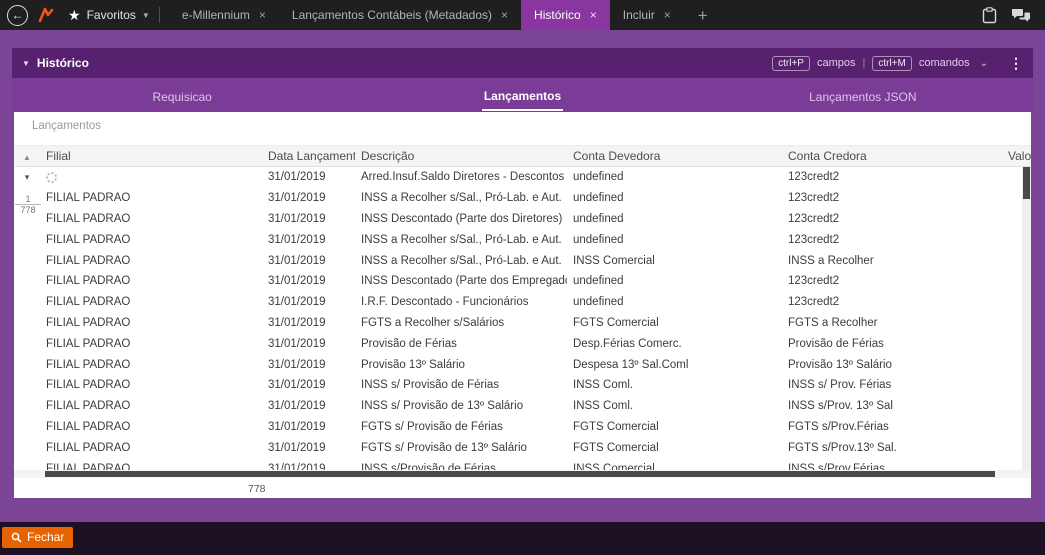 This screenshot has height=555, width=1045. I want to click on column-header-gutter: ▲, so click(27, 156).